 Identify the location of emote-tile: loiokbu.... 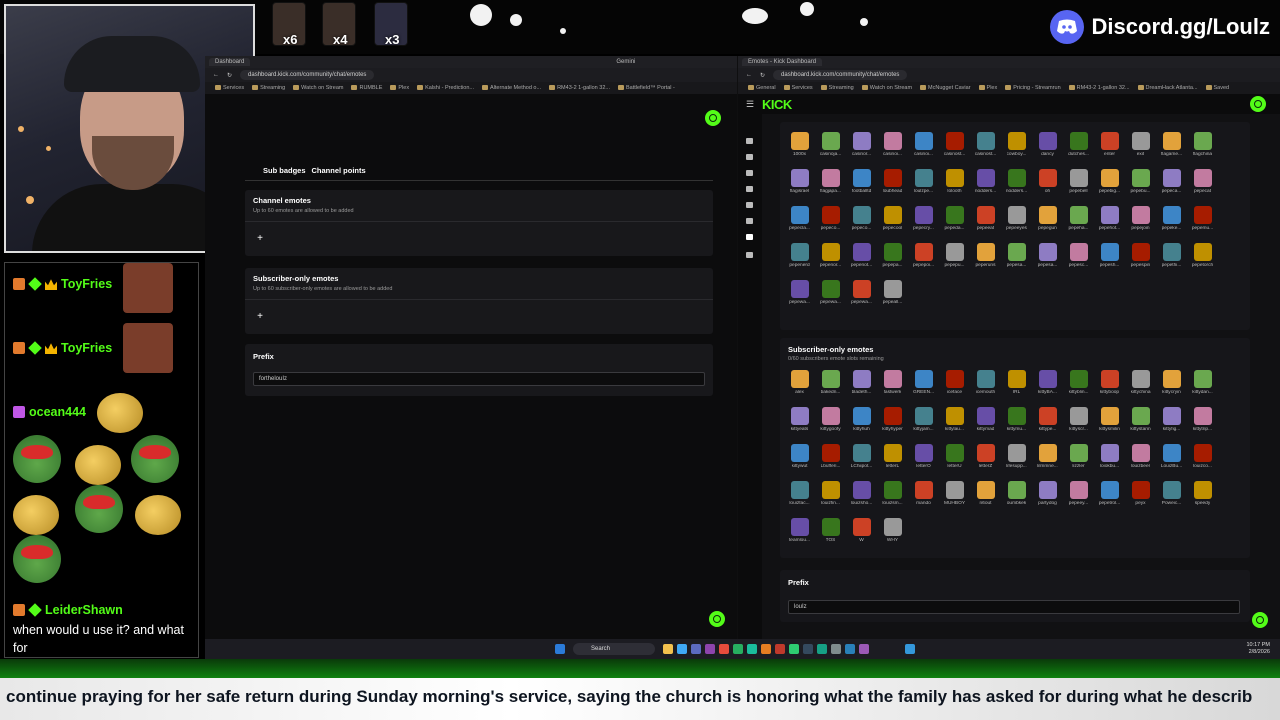
(1109, 458).